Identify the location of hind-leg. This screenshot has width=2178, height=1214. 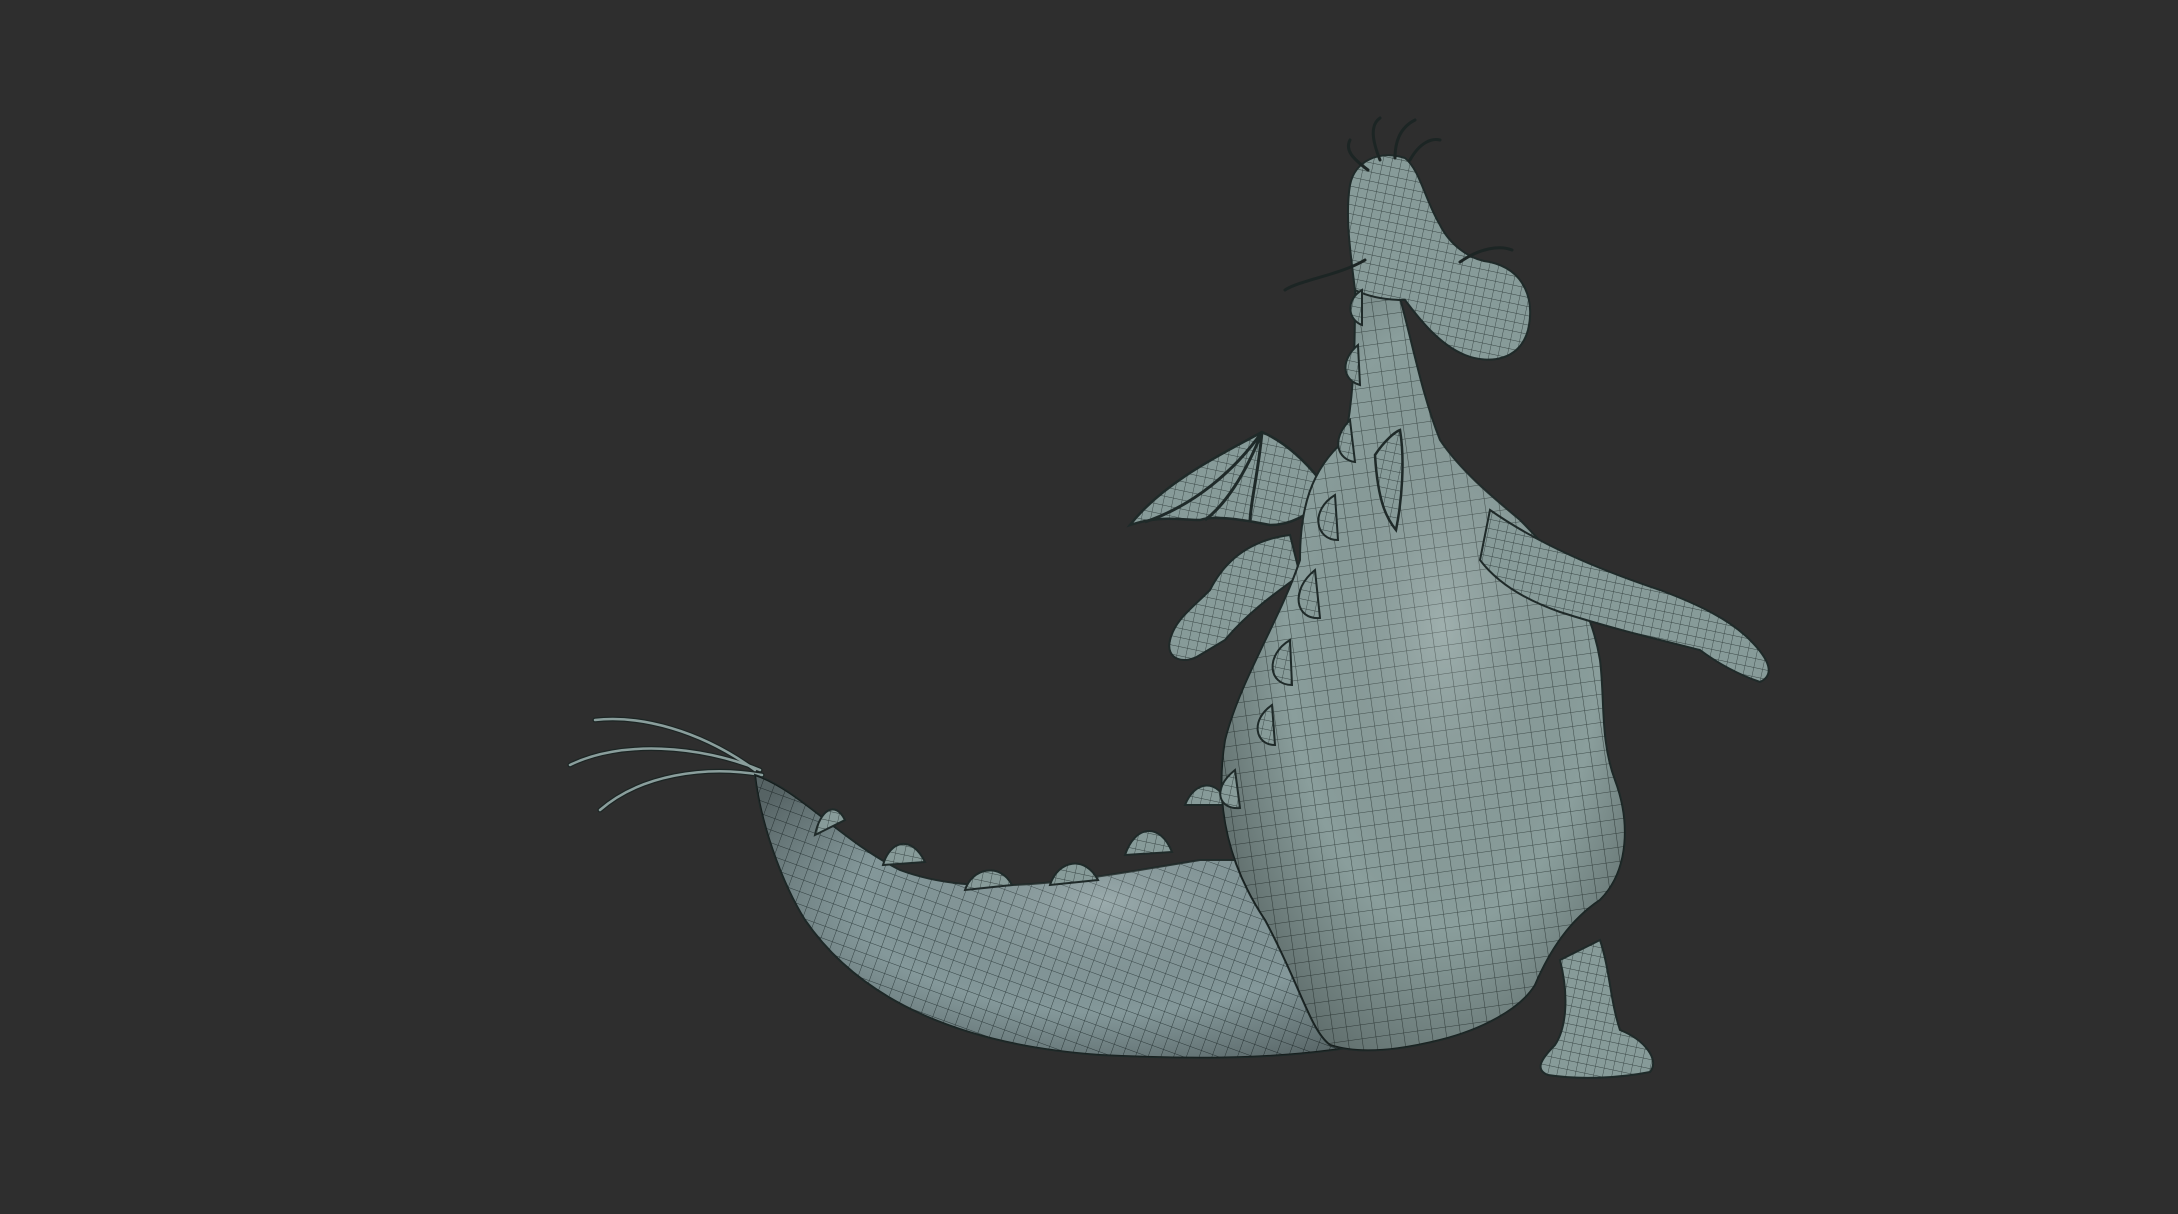
(1597, 1008).